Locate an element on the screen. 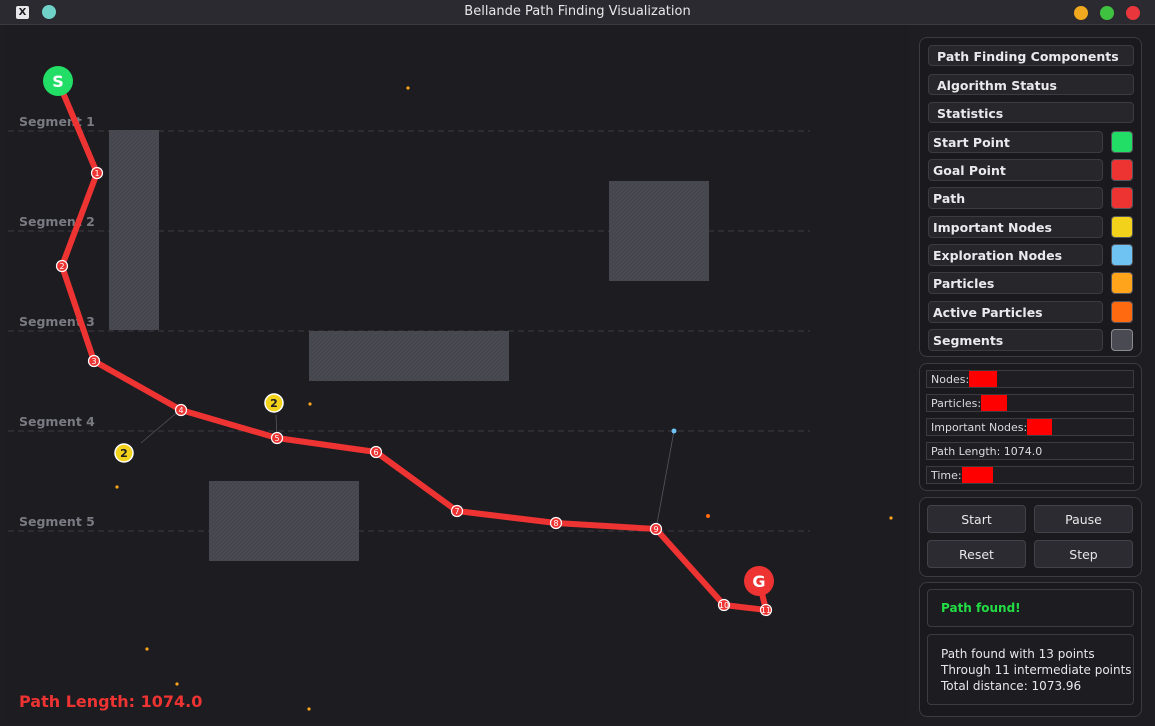  svg-text: S is located at coordinates (58, 81).